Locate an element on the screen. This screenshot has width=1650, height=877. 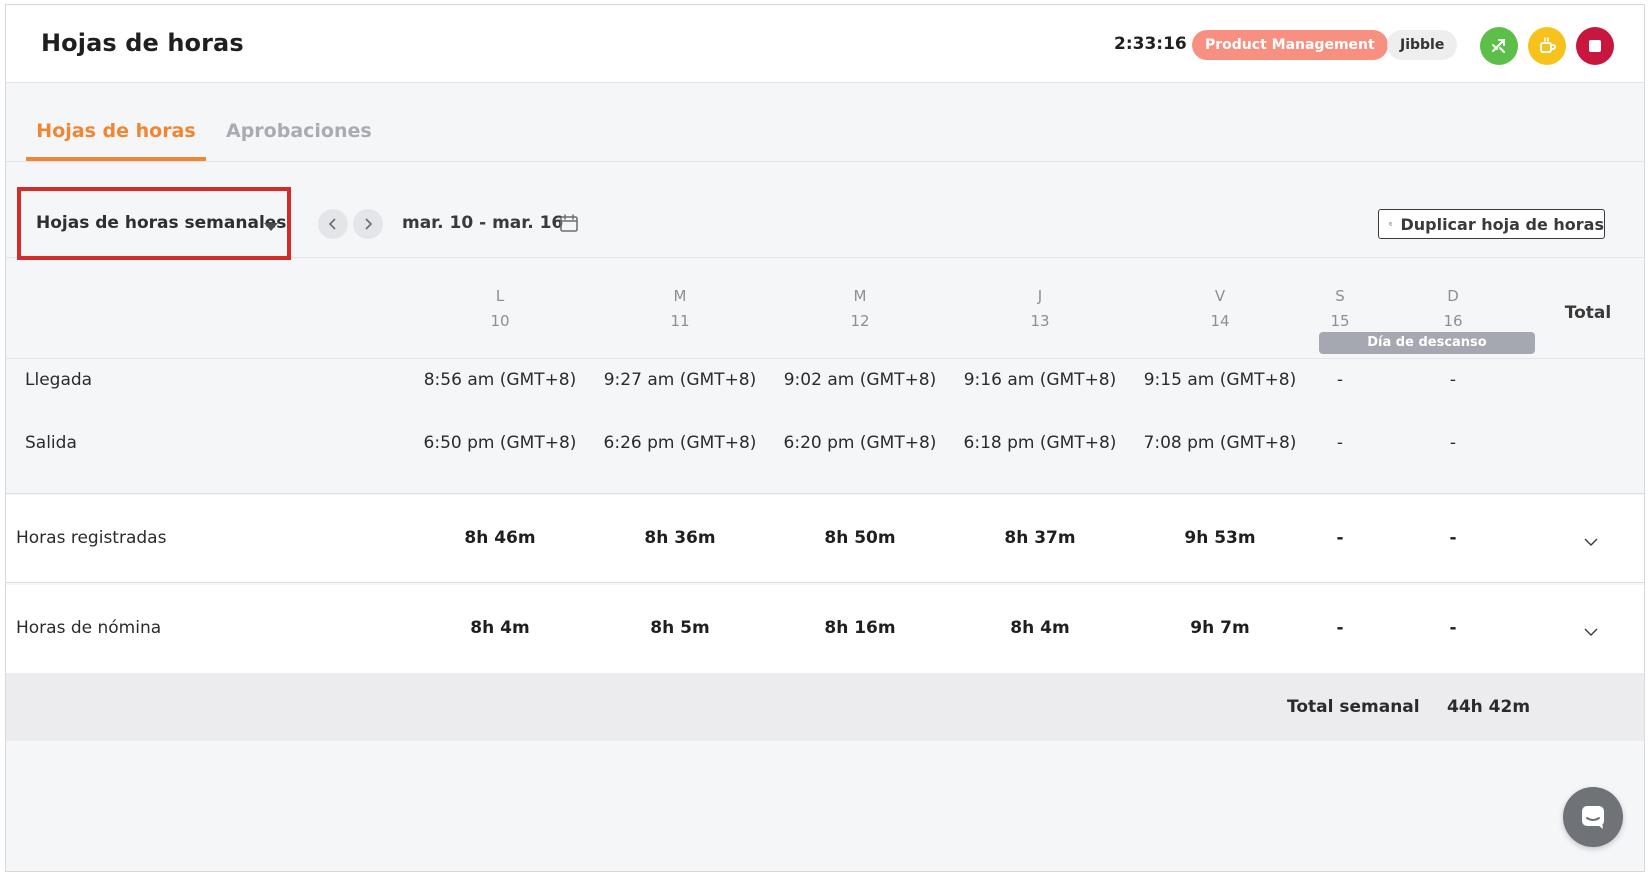
next-week-button is located at coordinates (368, 224).